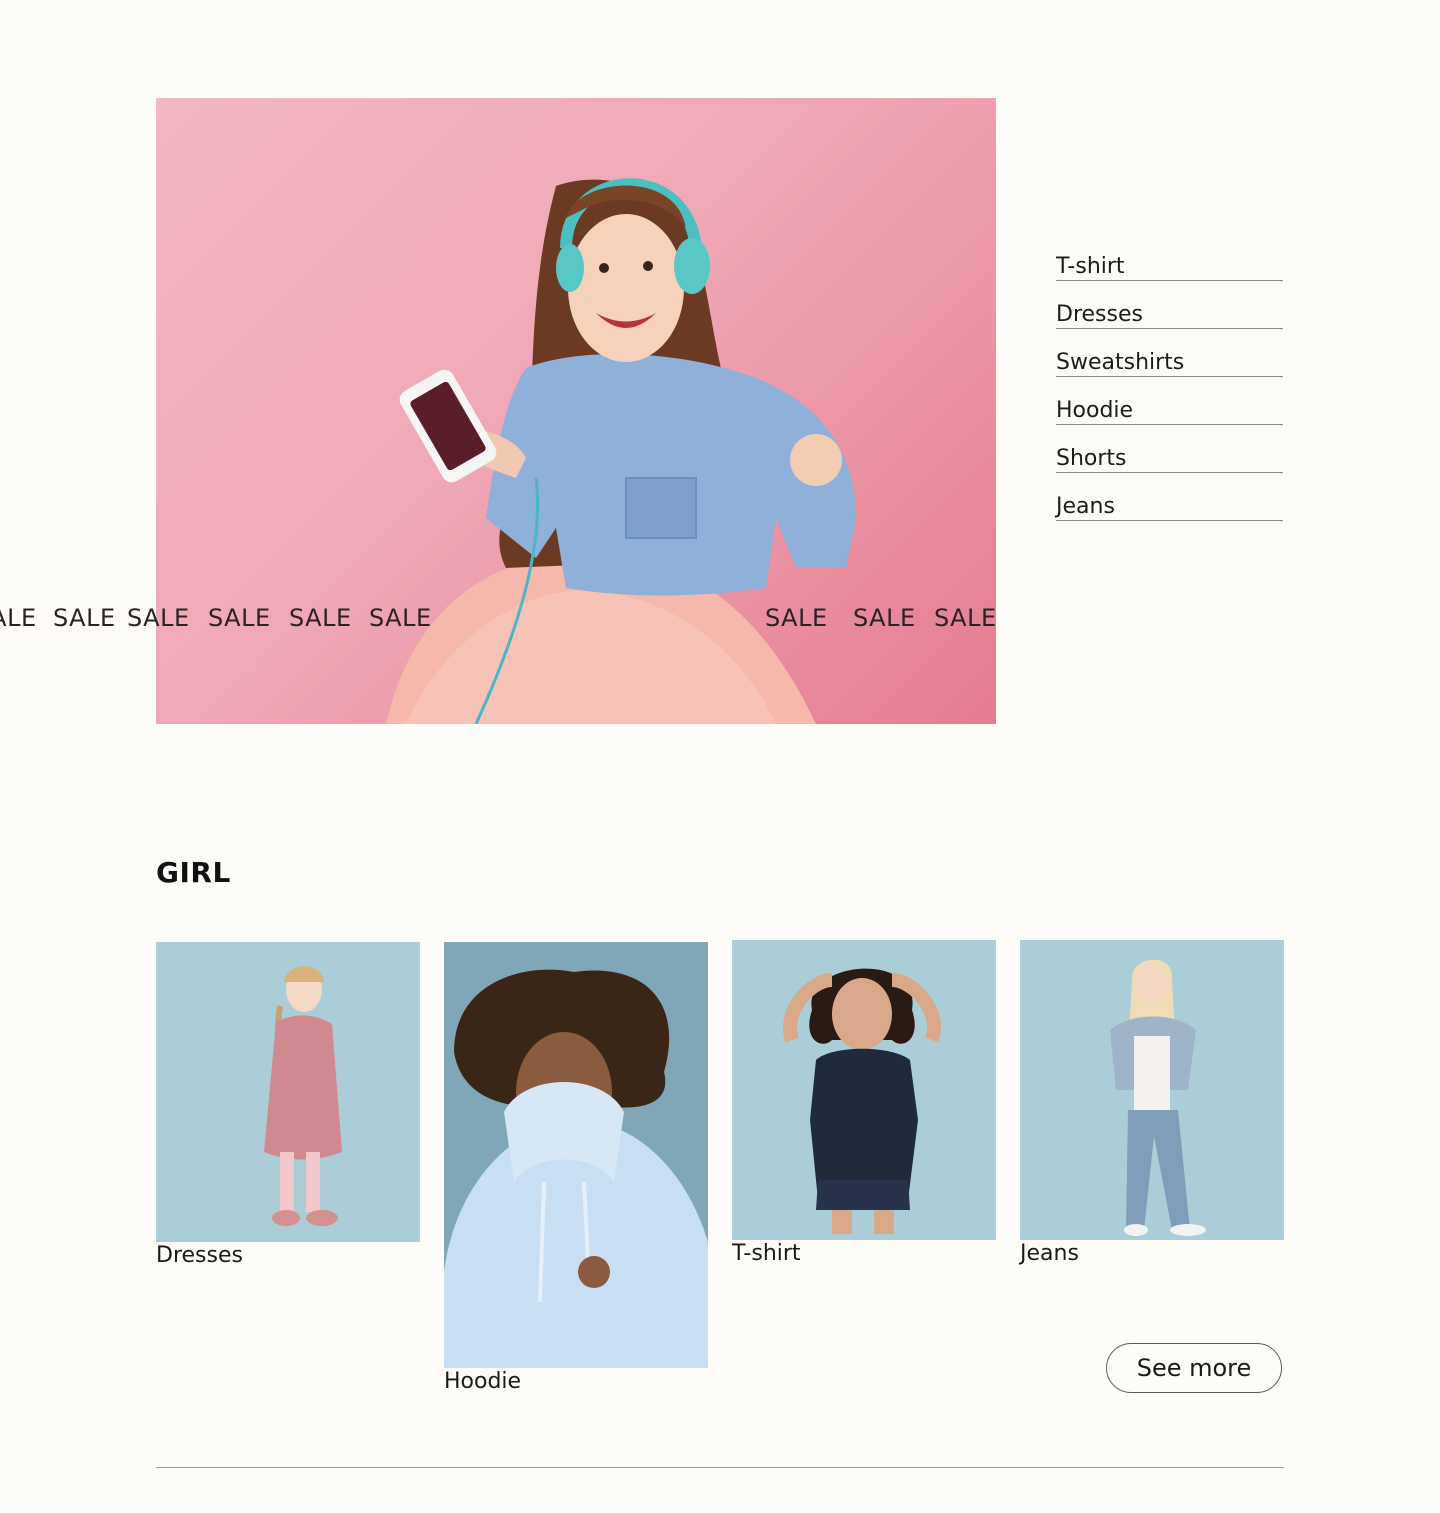 This screenshot has height=1513, width=1440. I want to click on product-label: Dresses, so click(199, 1255).